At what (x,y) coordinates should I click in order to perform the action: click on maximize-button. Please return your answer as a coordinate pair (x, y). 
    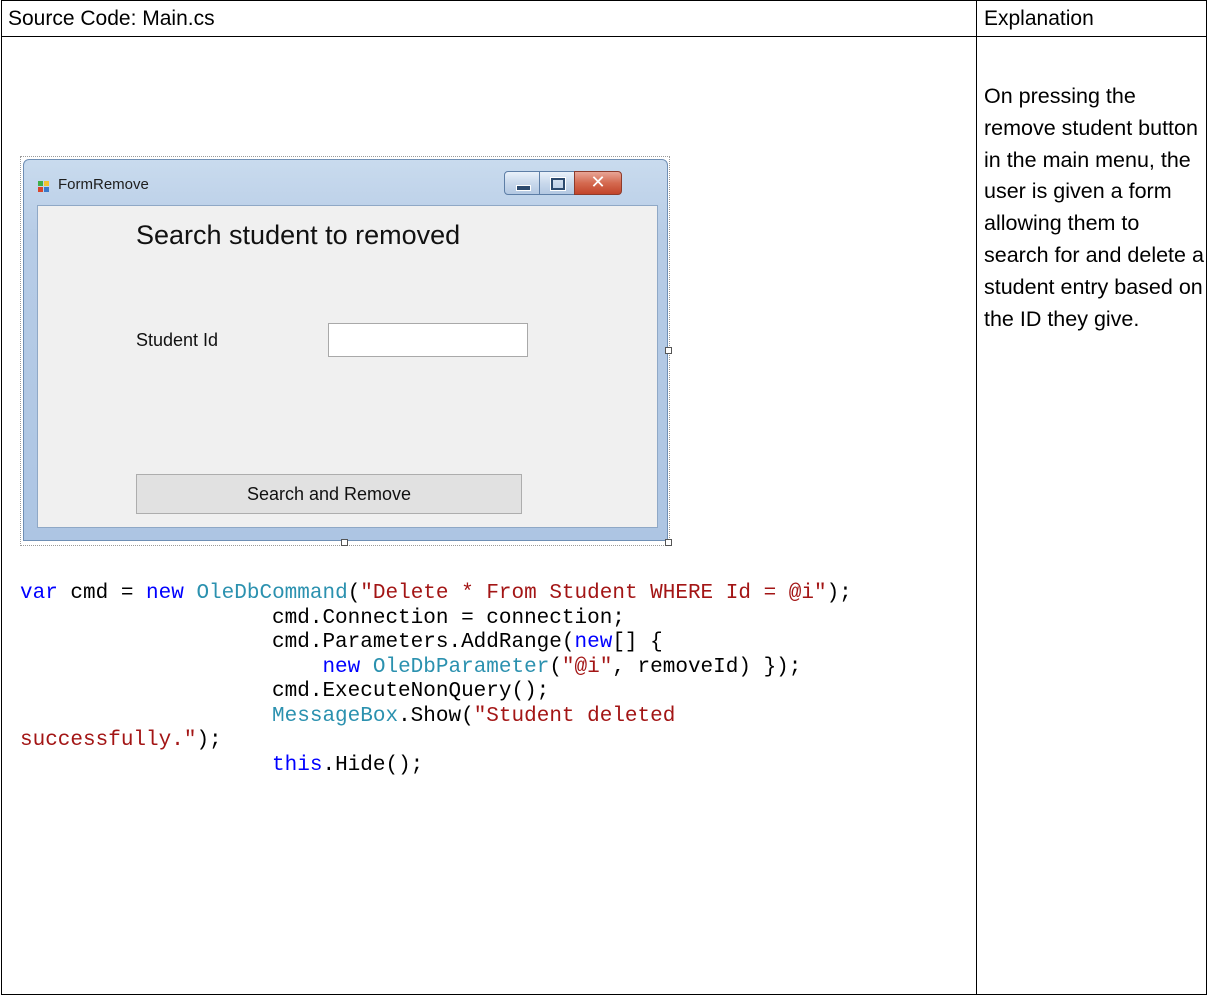
    Looking at the image, I should click on (557, 183).